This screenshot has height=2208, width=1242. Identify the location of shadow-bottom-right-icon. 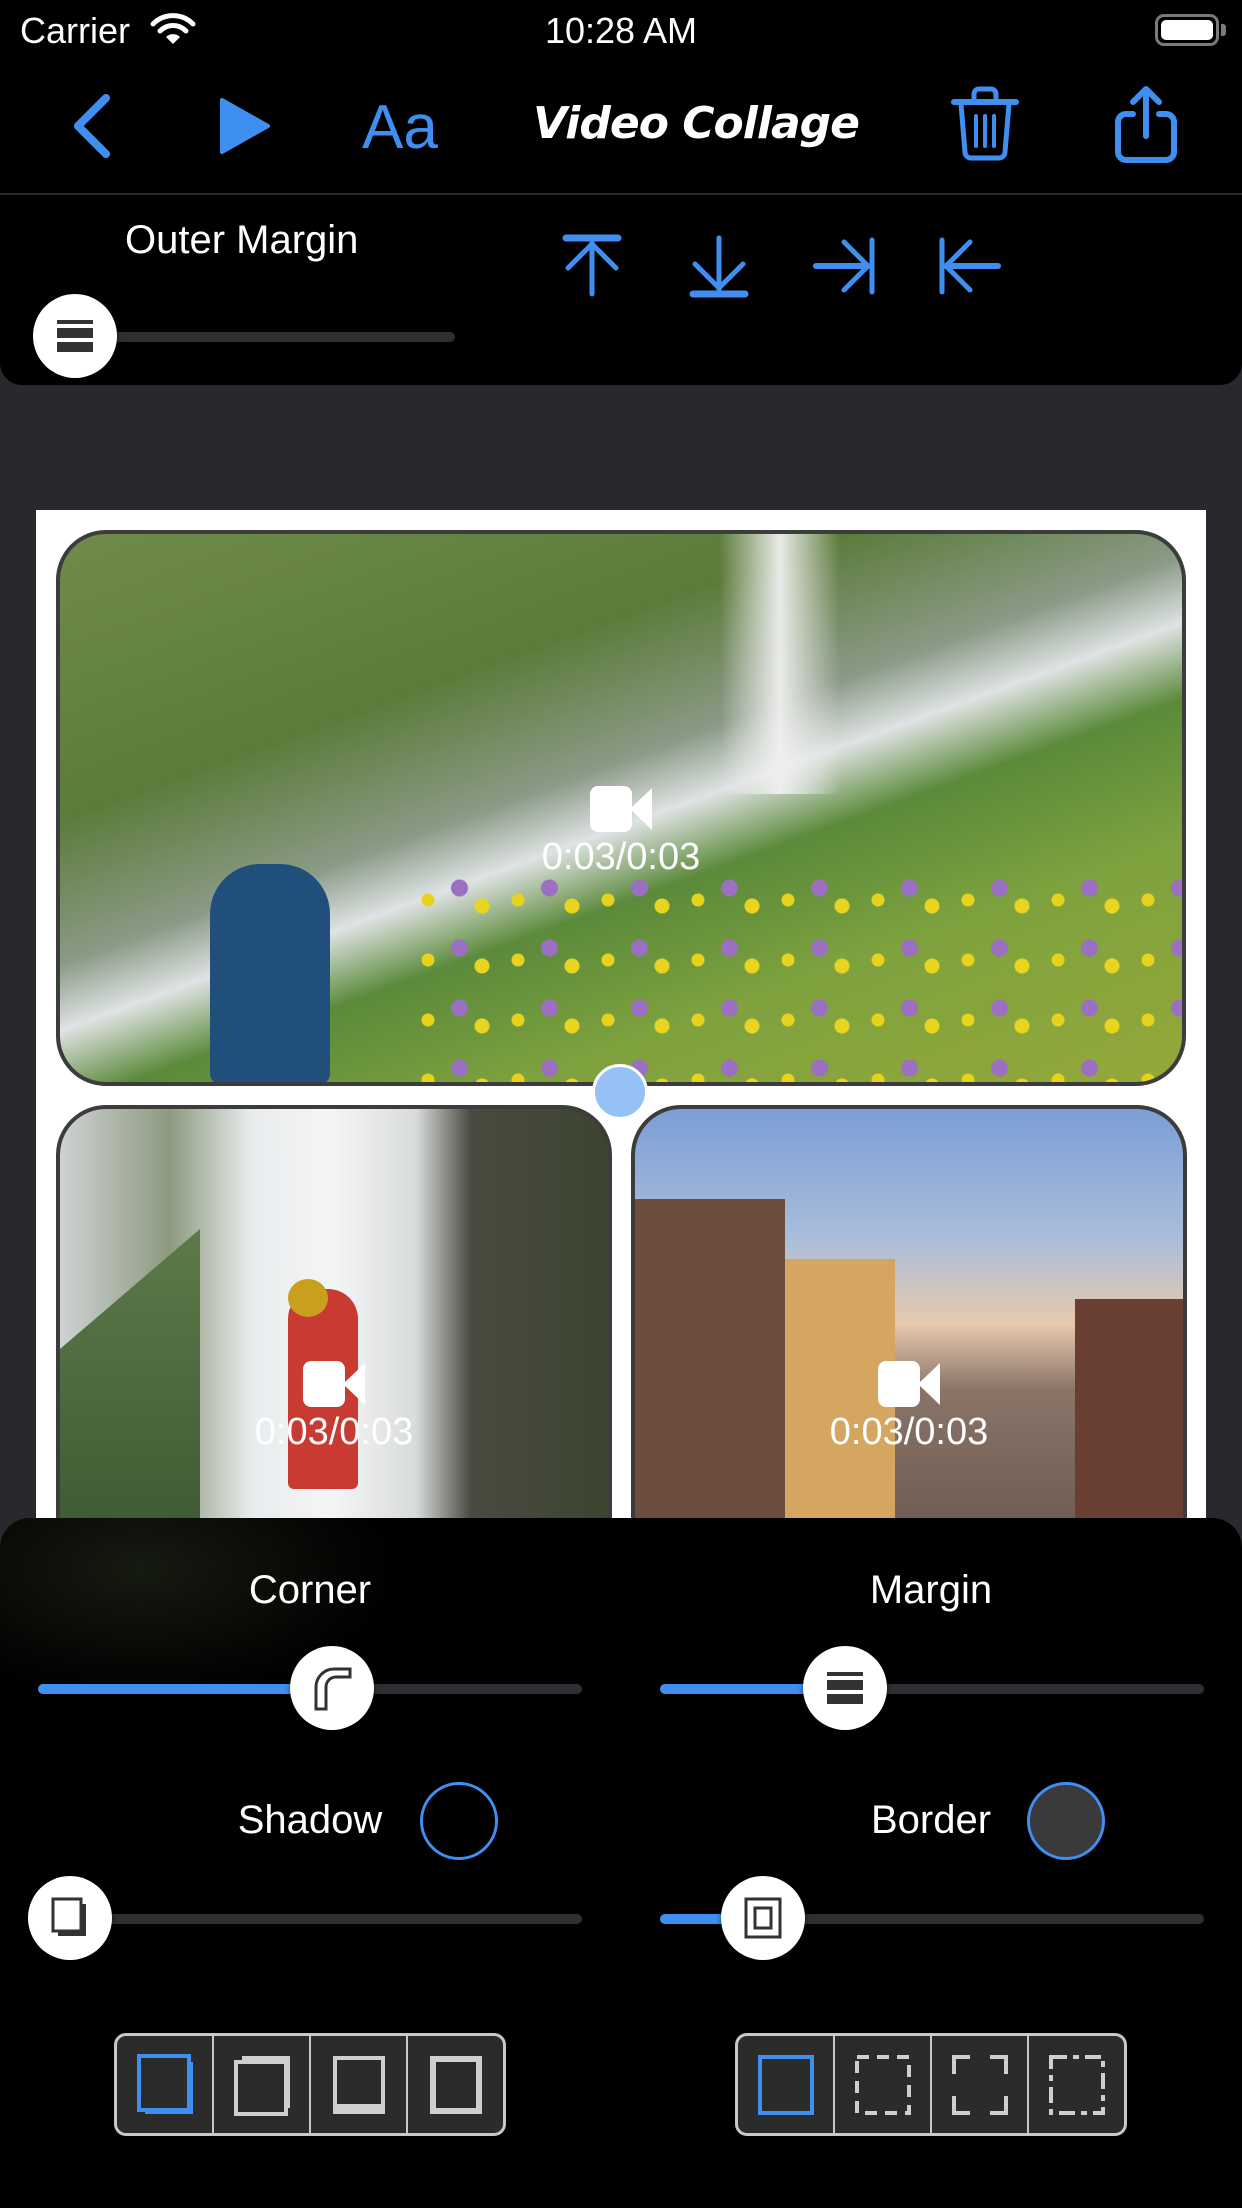
(164, 2083).